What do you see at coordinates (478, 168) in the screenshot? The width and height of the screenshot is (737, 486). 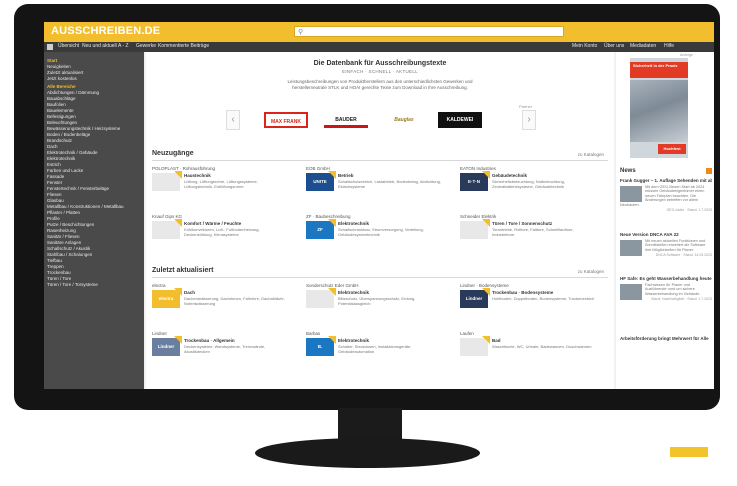 I see `card-company: EATON Industries` at bounding box center [478, 168].